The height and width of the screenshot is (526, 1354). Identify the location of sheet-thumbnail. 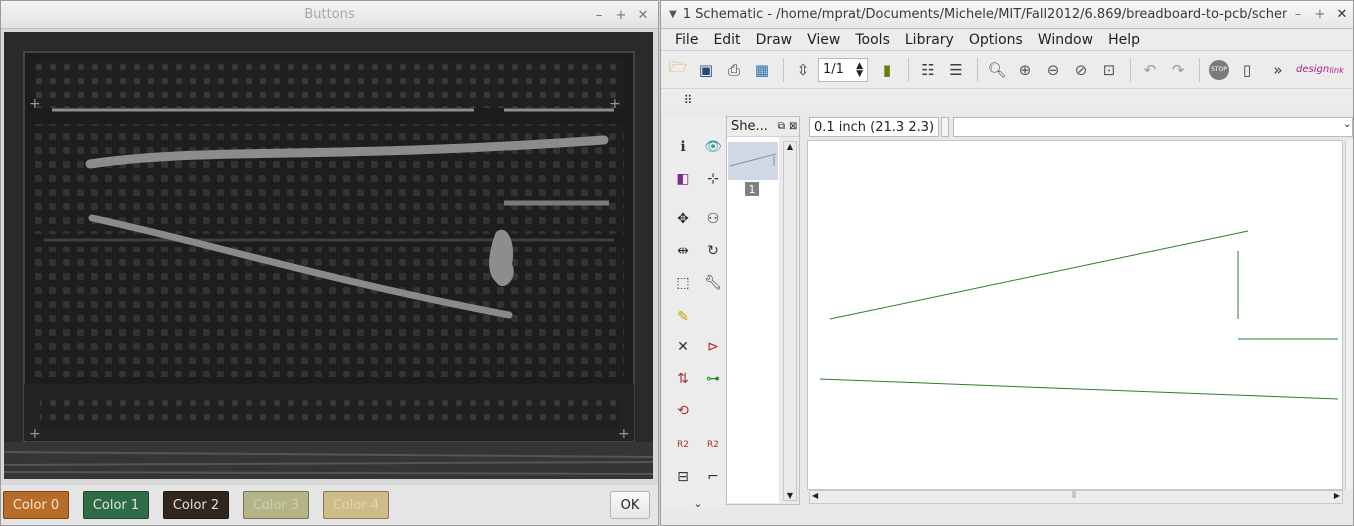
(753, 161).